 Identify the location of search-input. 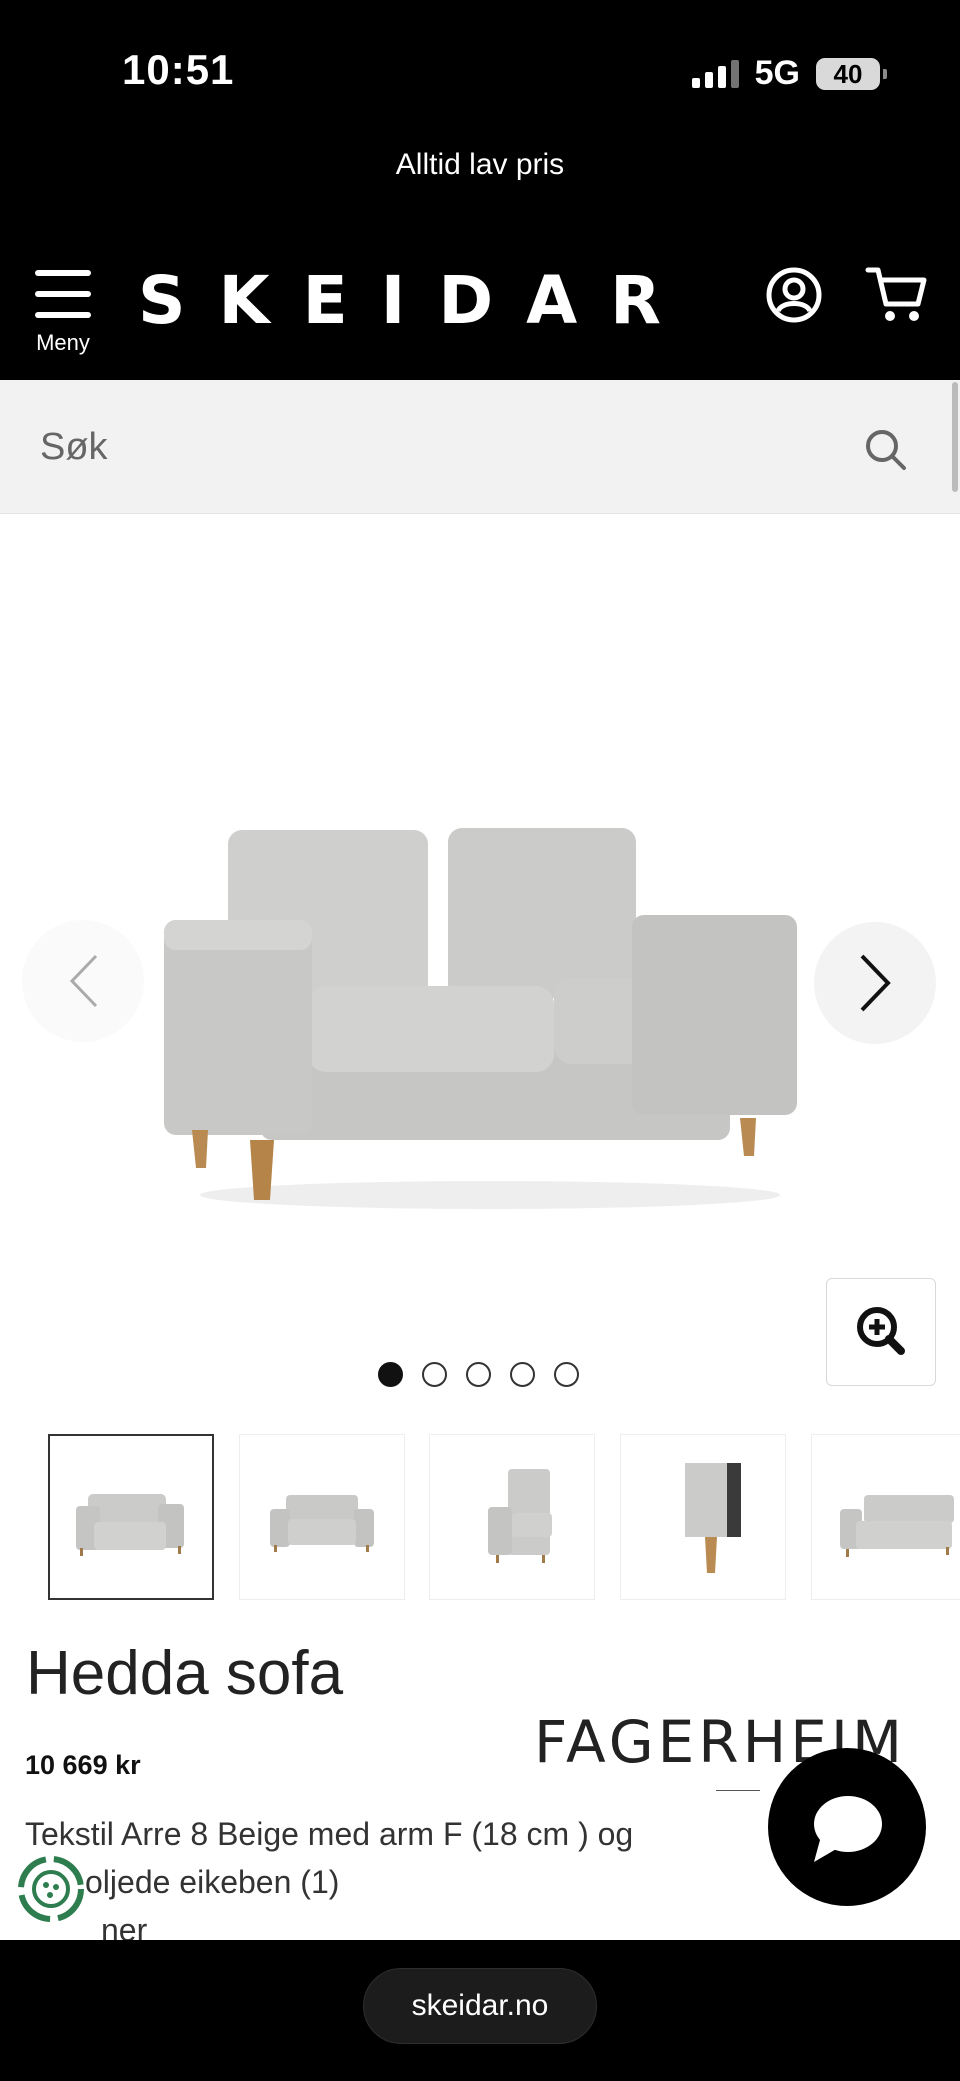
(430, 447).